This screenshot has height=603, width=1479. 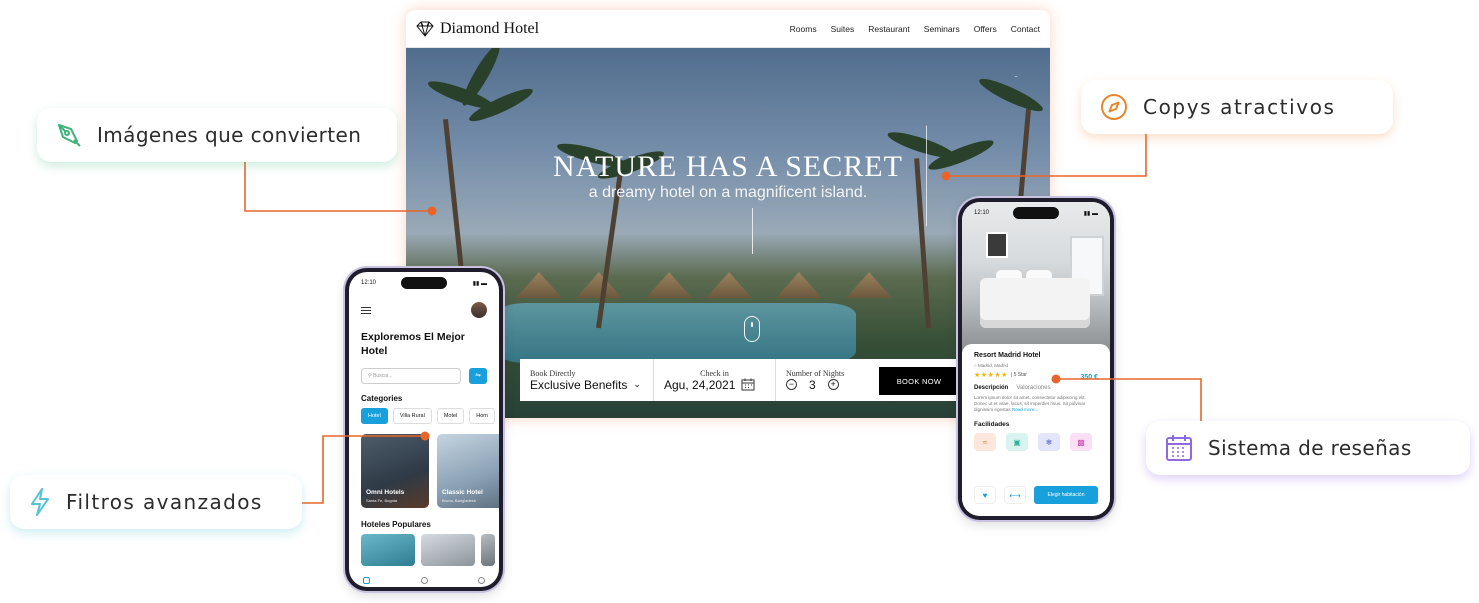 What do you see at coordinates (1036, 375) in the screenshot?
I see `rating: ★★★★★ | 5 Star` at bounding box center [1036, 375].